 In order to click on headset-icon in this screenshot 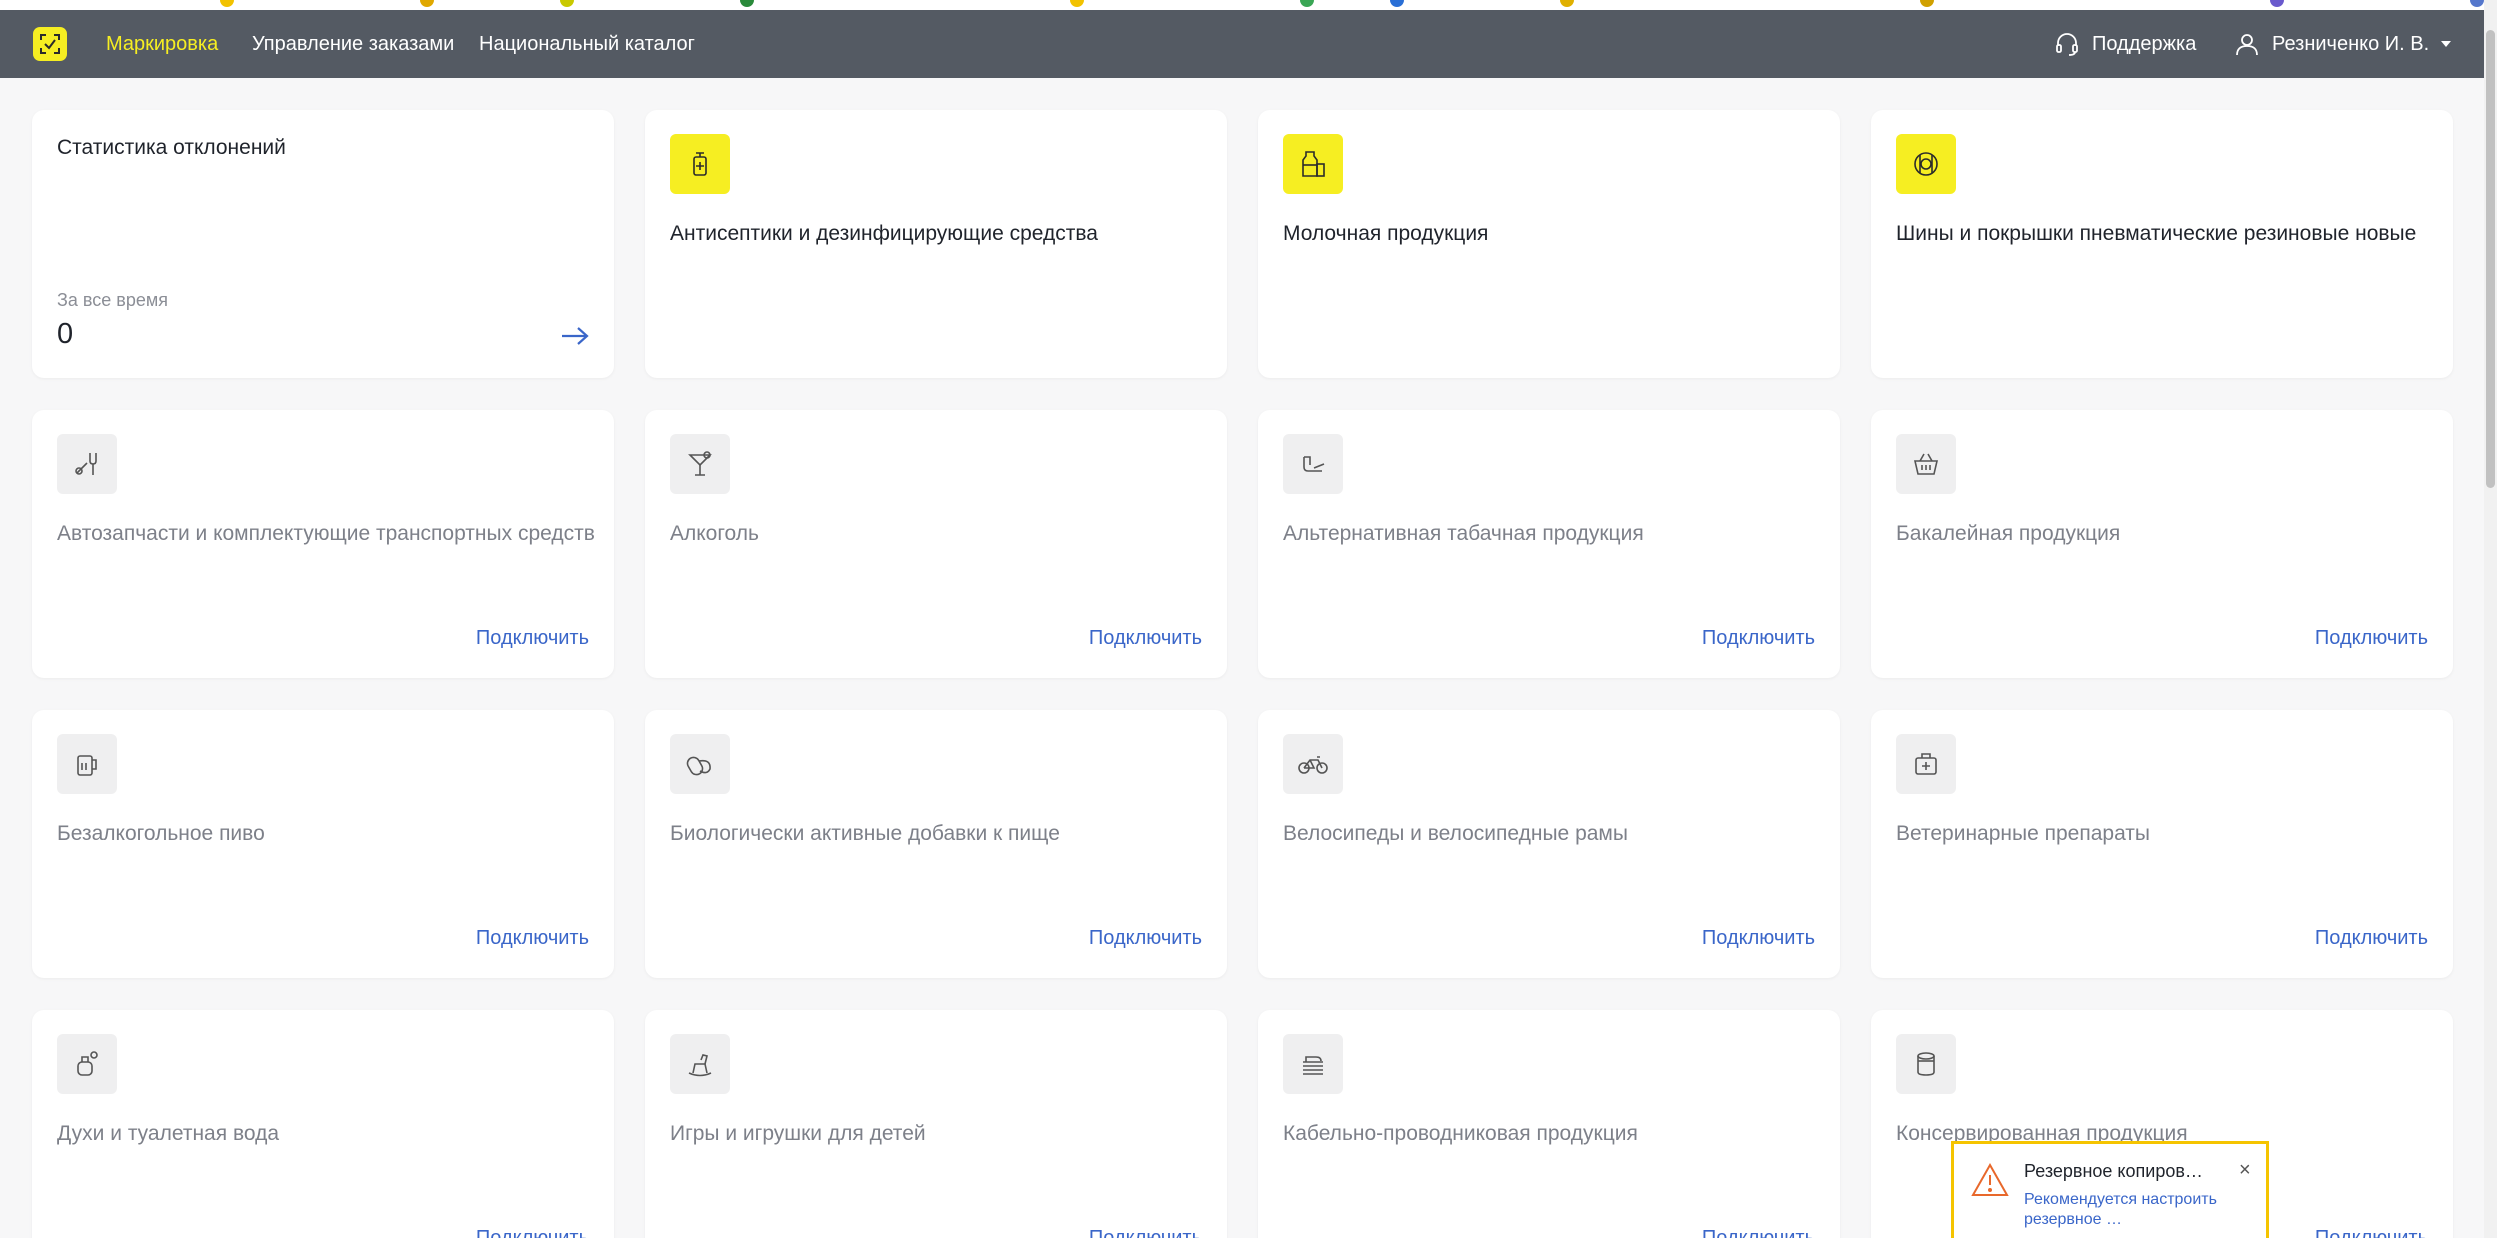, I will do `click(2067, 44)`.